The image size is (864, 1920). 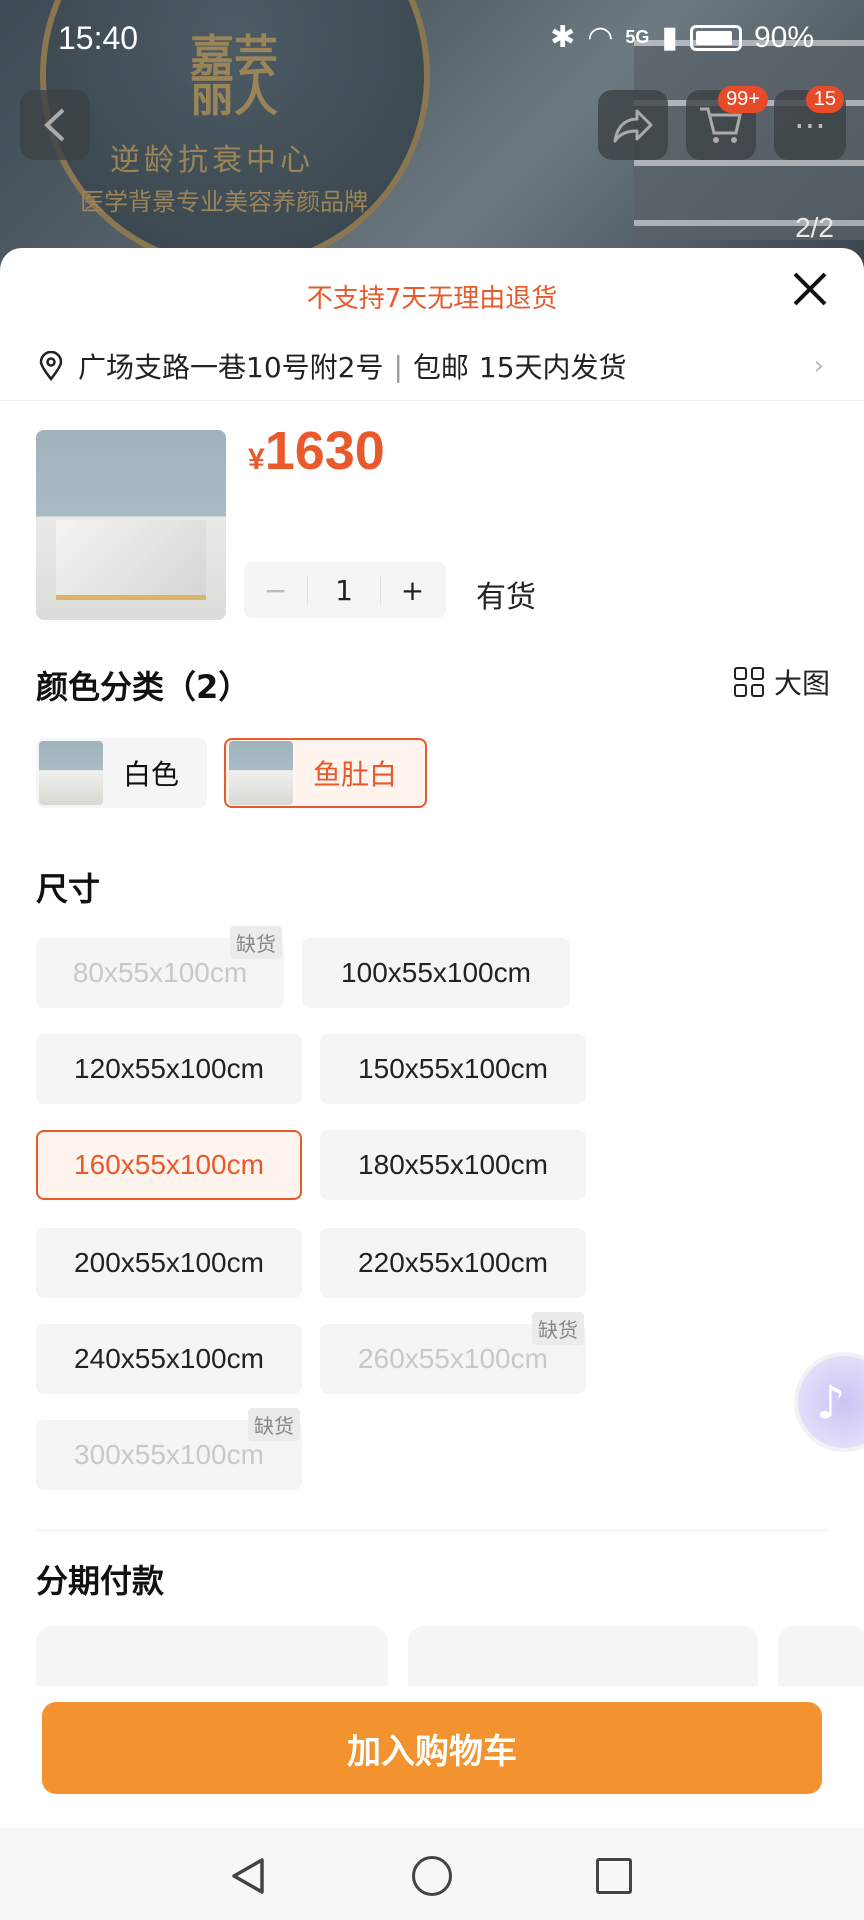 I want to click on size-option: 80x55x100cm 缺货, so click(x=160, y=967).